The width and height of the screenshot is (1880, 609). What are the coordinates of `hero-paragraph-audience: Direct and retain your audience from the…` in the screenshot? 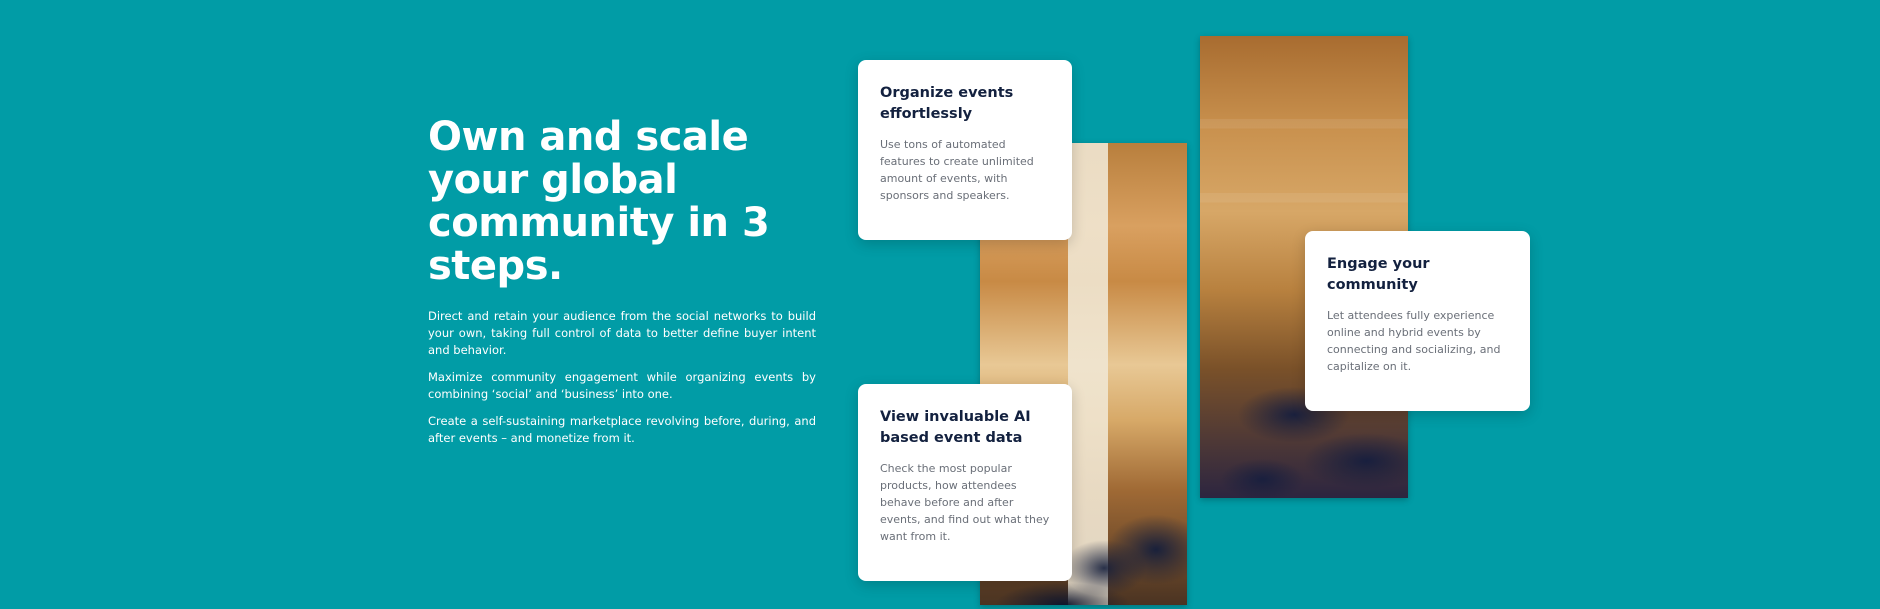 It's located at (622, 333).